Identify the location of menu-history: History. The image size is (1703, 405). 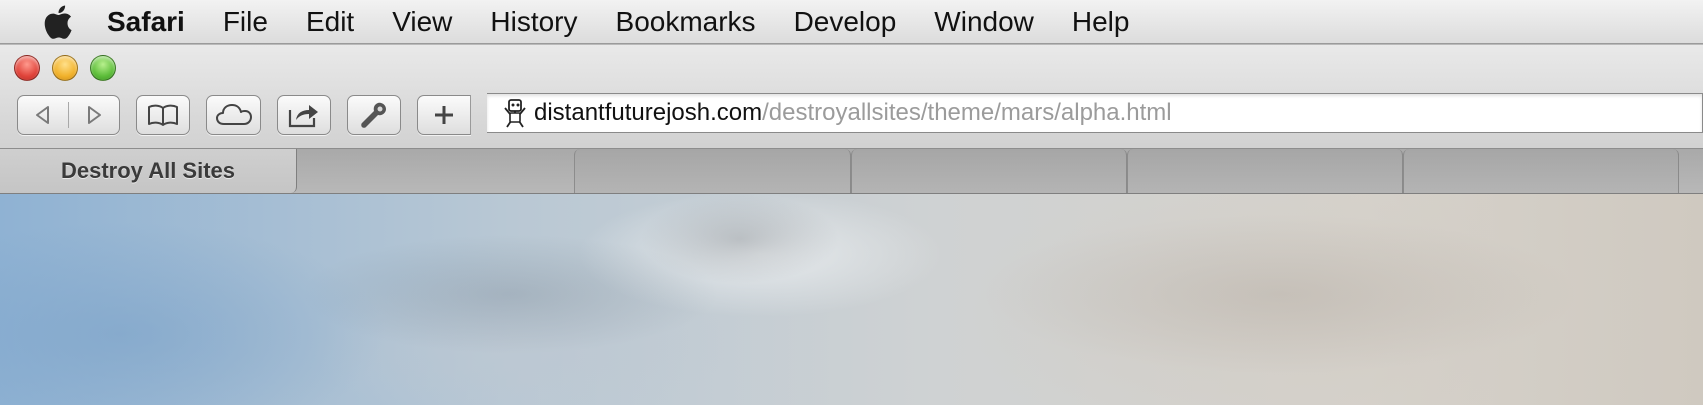
(533, 22).